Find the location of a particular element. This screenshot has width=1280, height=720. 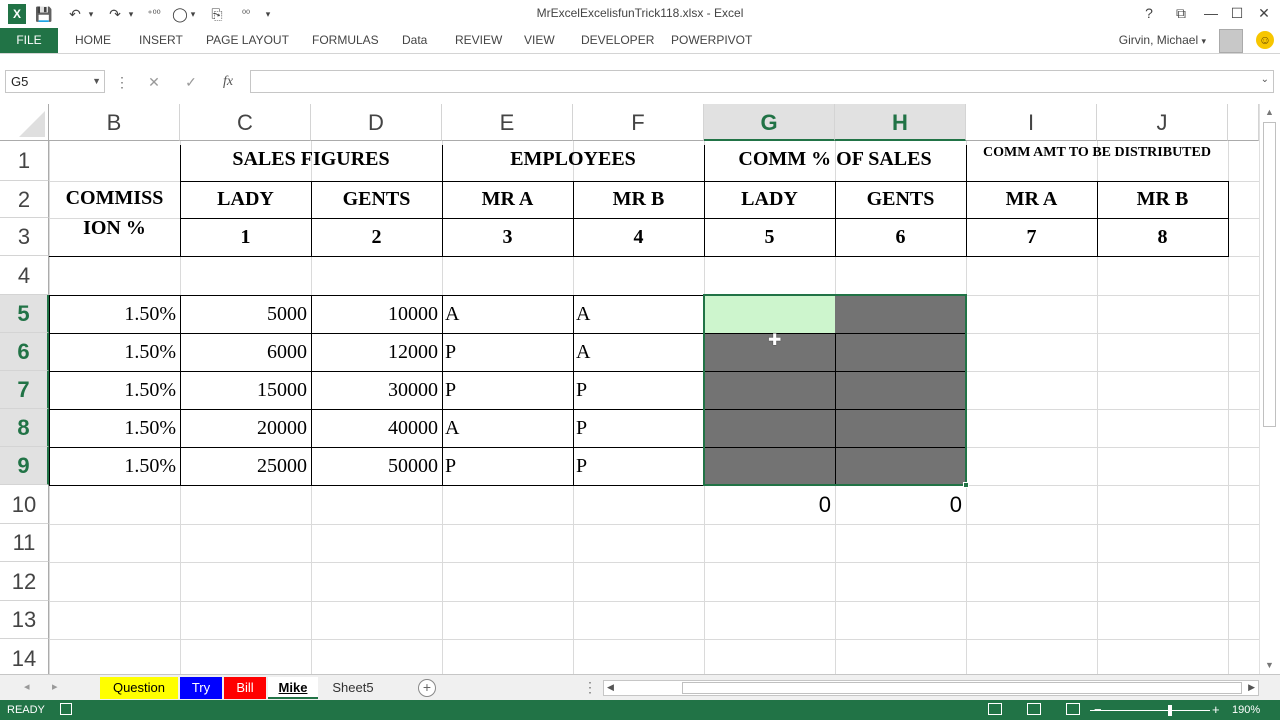

user-name: Girvin, Michael ▾ is located at coordinates (1162, 40).